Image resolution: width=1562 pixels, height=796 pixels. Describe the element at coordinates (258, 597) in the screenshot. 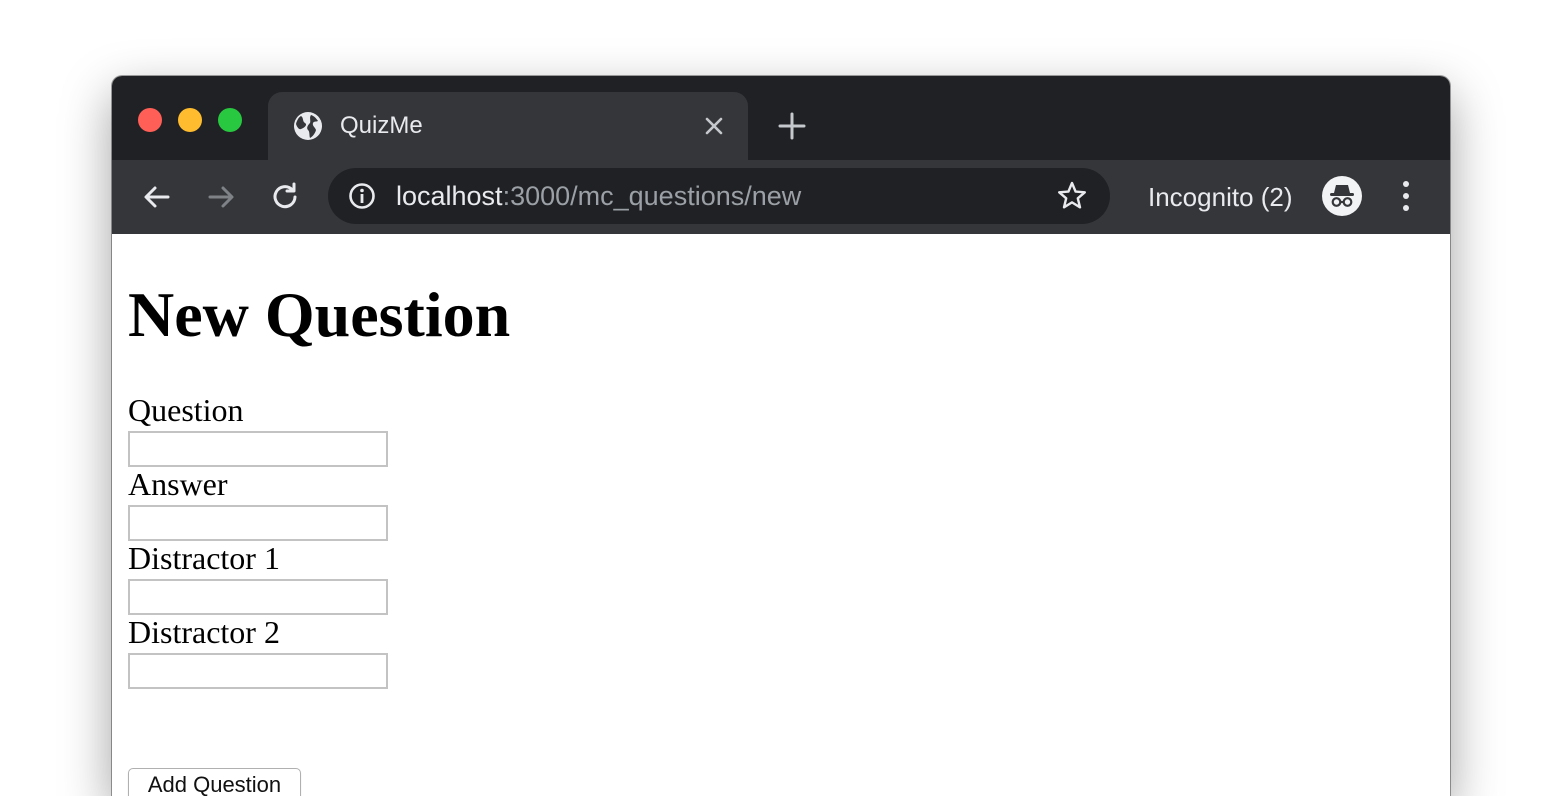

I see `distractor-1-input` at that location.